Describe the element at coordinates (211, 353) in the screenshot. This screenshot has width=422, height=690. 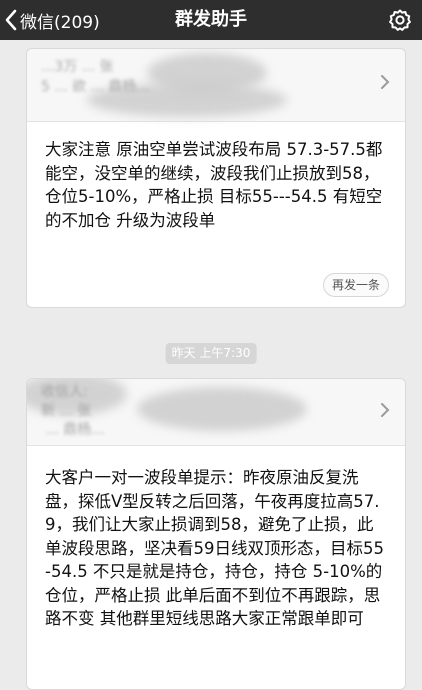
I see `timestamp: 昨天 上午7:30` at that location.